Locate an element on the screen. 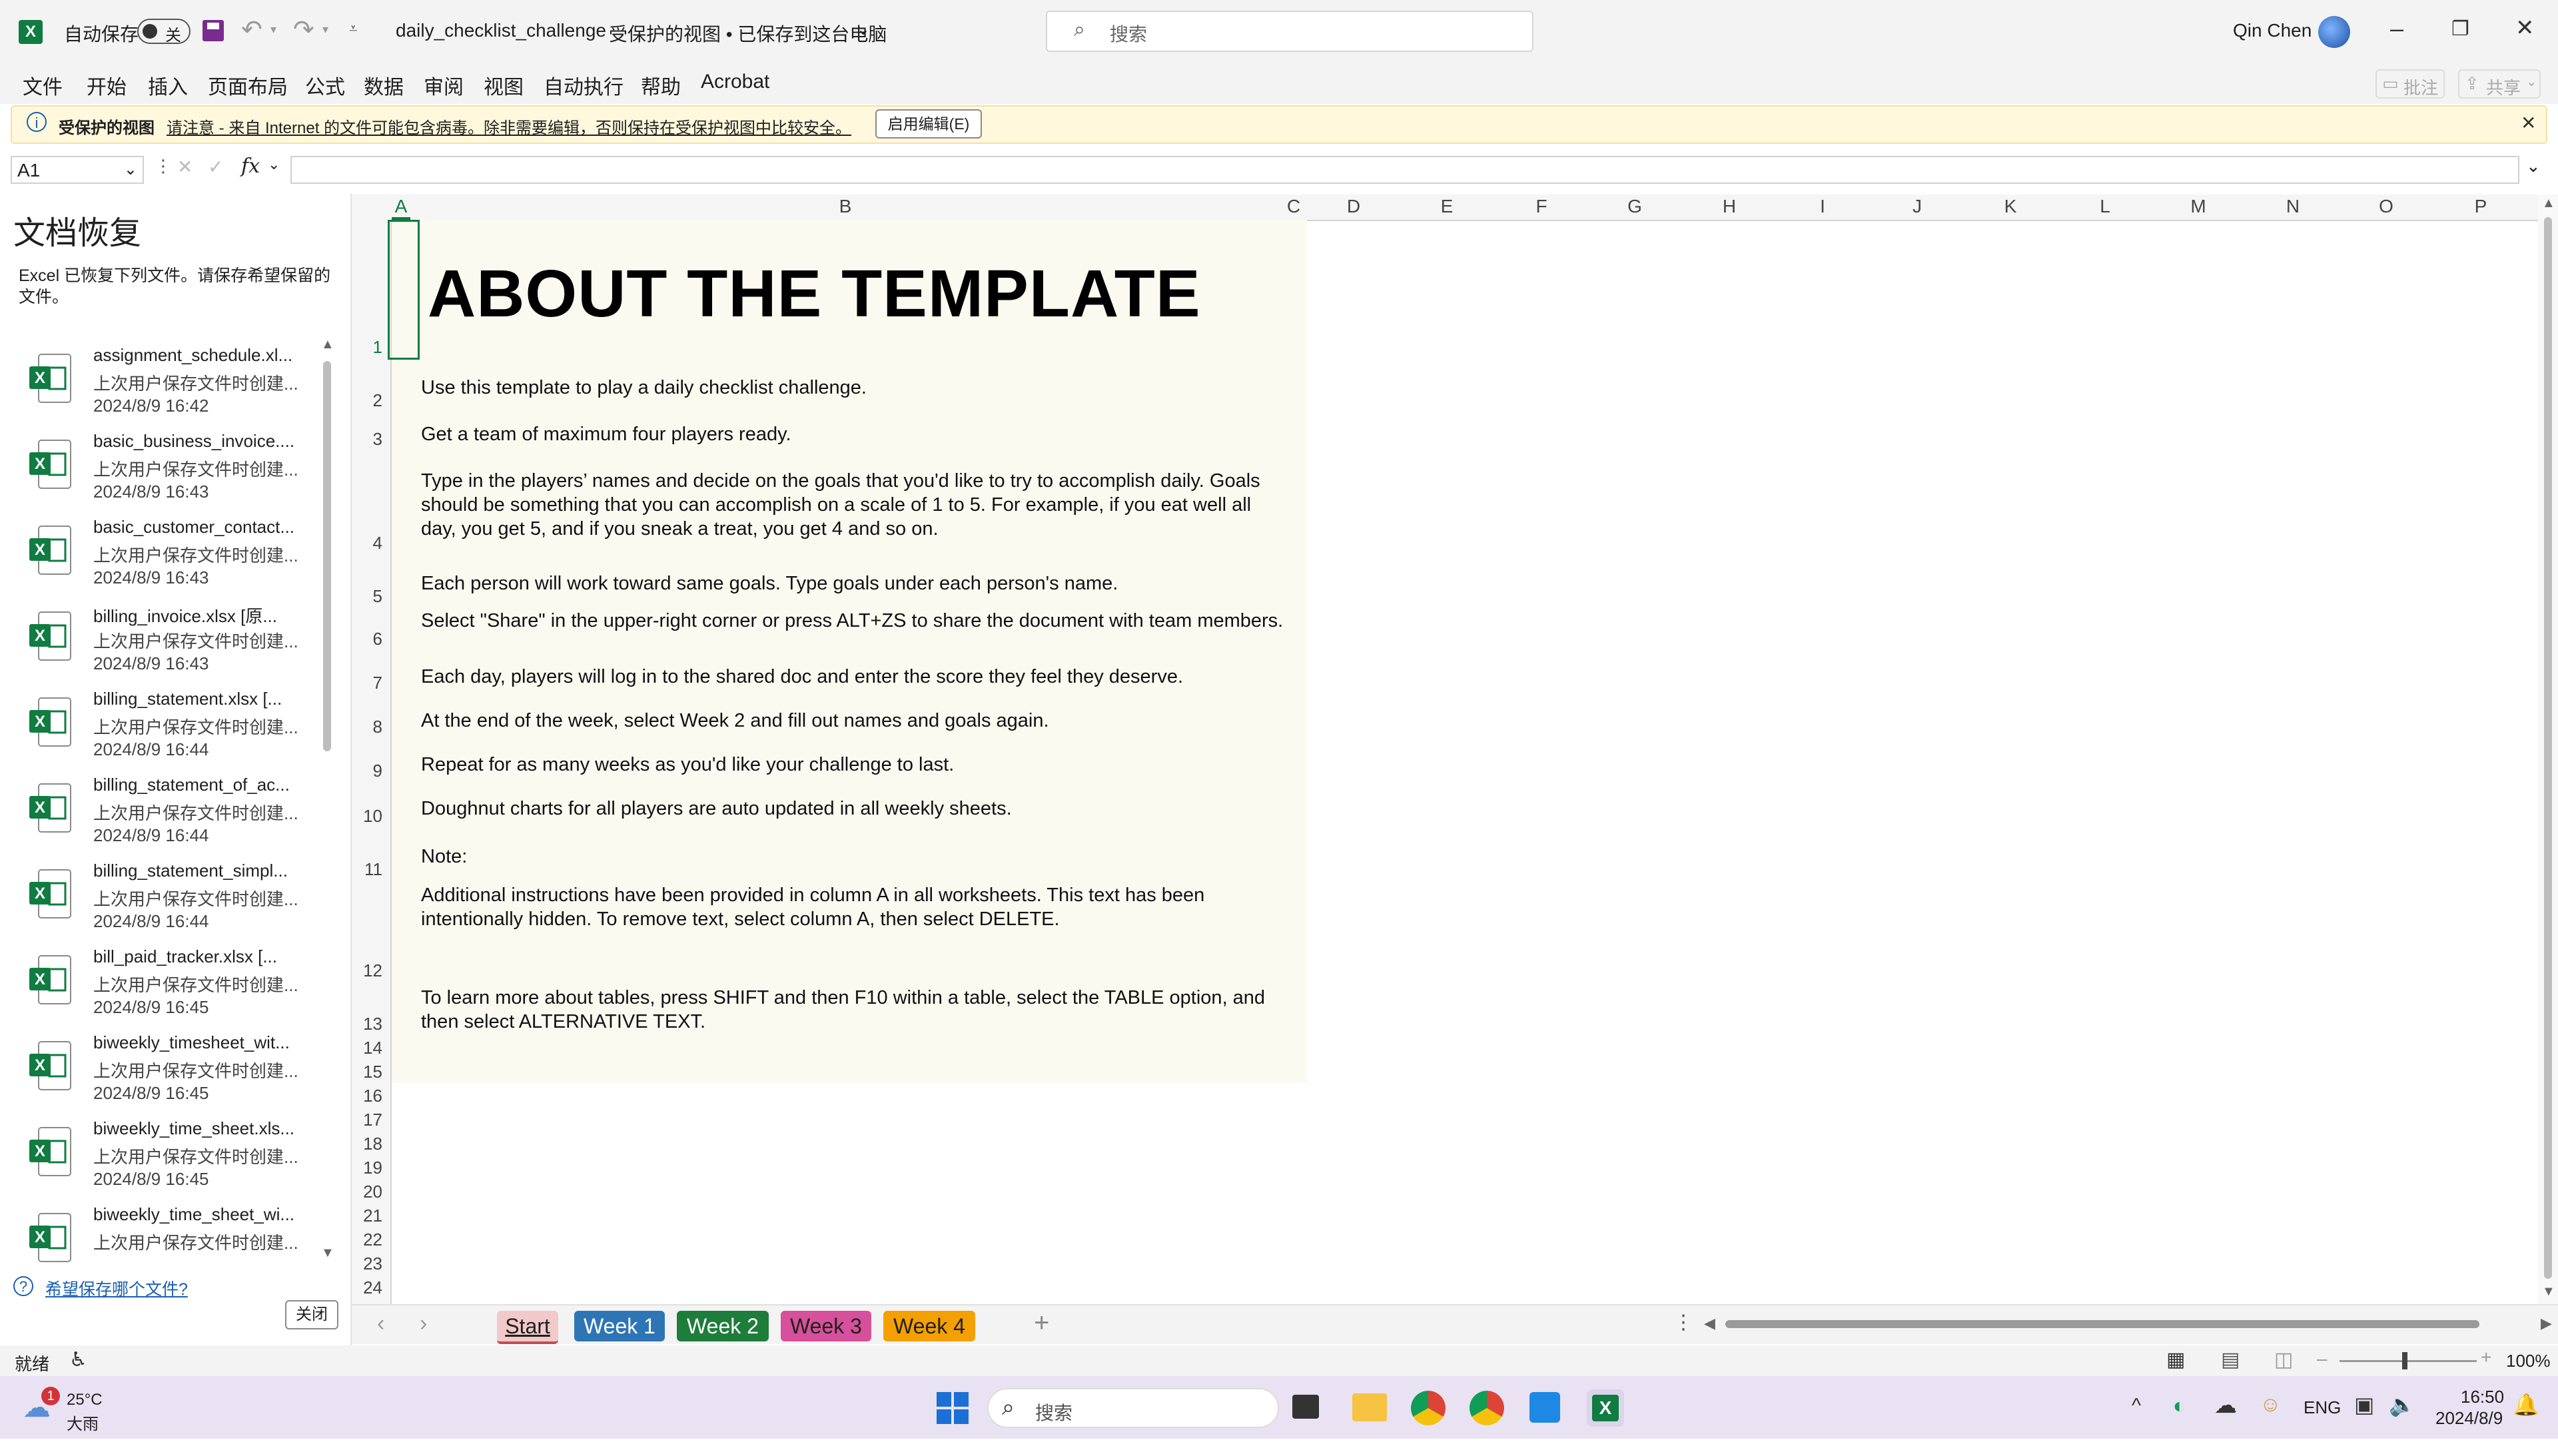 The width and height of the screenshot is (2558, 1456). edge-sync-icon: ◐ is located at coordinates (2179, 1405).